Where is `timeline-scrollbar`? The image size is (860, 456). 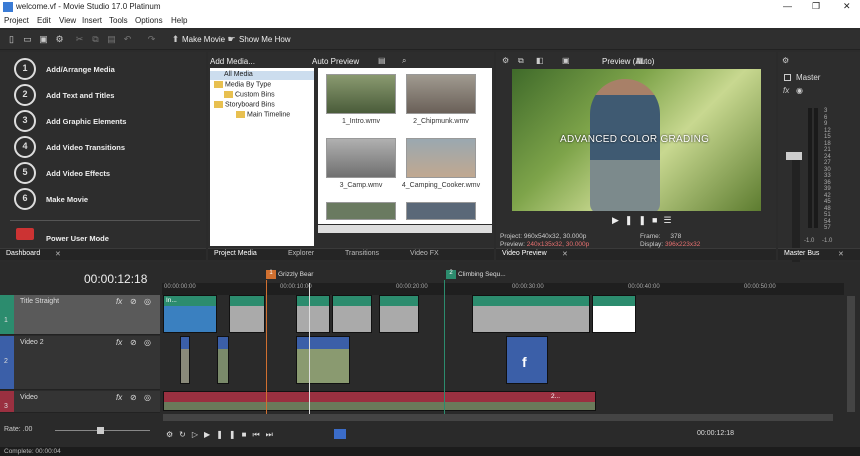
timeline-scrollbar is located at coordinates (498, 417).